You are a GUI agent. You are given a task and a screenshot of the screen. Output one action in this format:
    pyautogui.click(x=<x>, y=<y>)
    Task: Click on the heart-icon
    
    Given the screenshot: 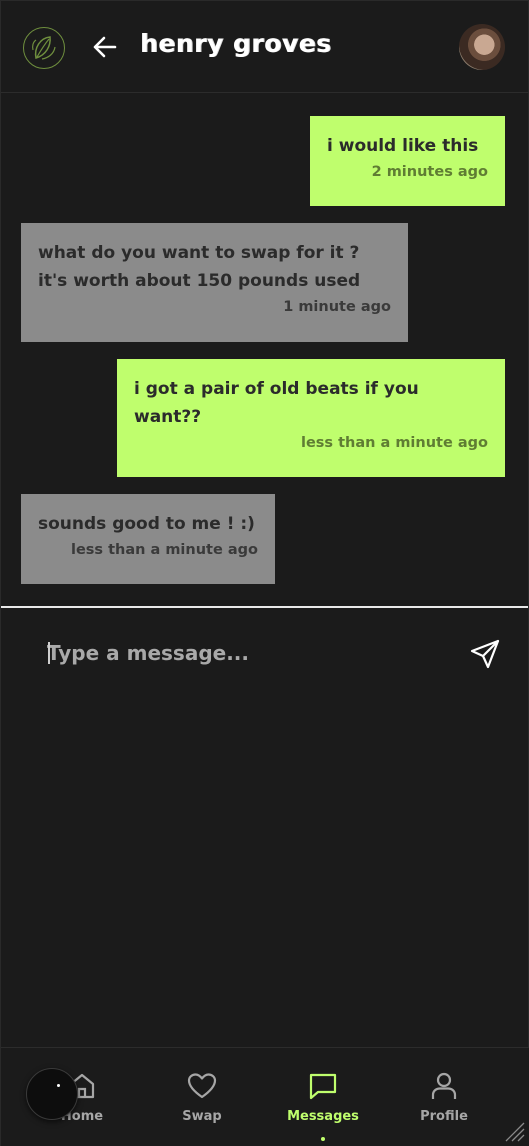 What is the action you would take?
    pyautogui.click(x=202, y=1086)
    